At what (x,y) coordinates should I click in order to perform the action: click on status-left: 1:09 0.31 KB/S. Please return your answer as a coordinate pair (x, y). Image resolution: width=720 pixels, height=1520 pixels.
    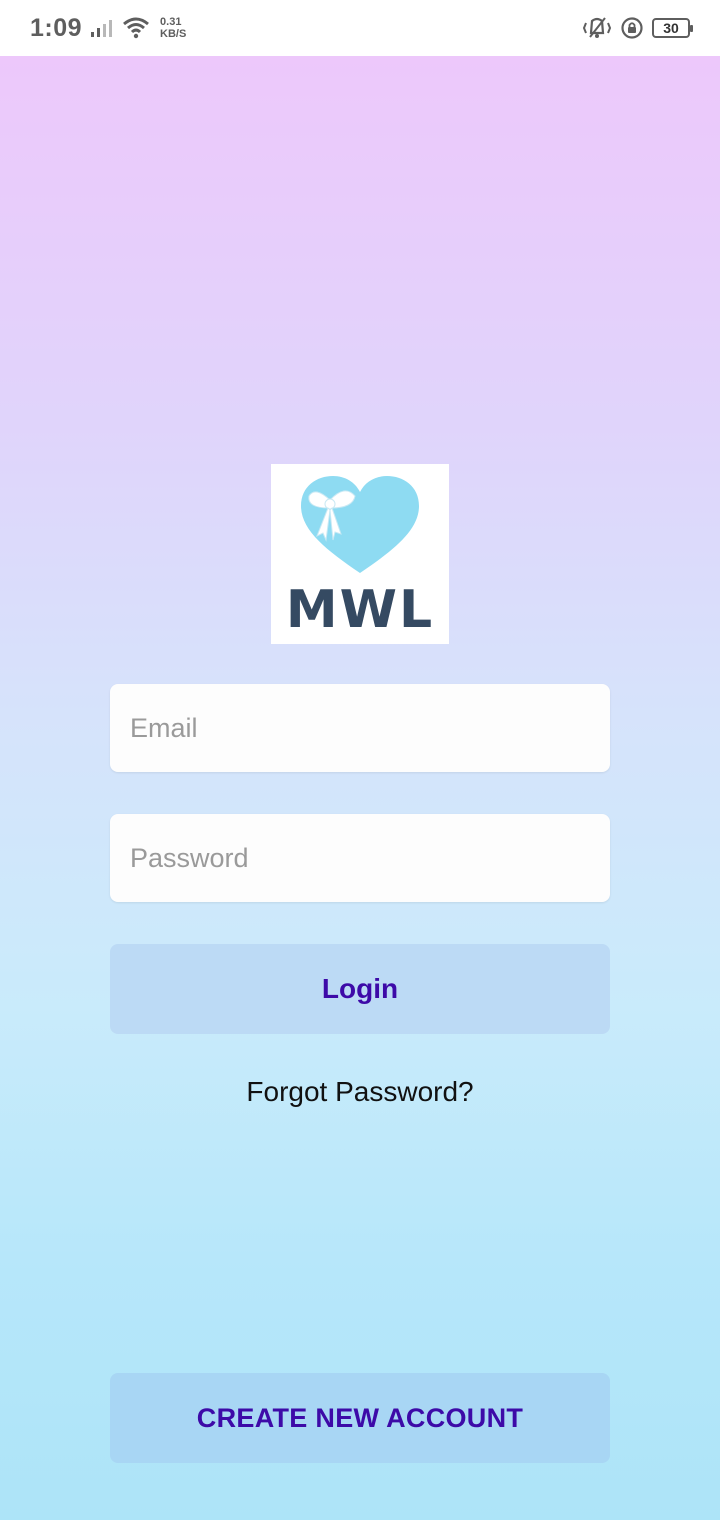
    Looking at the image, I should click on (108, 28).